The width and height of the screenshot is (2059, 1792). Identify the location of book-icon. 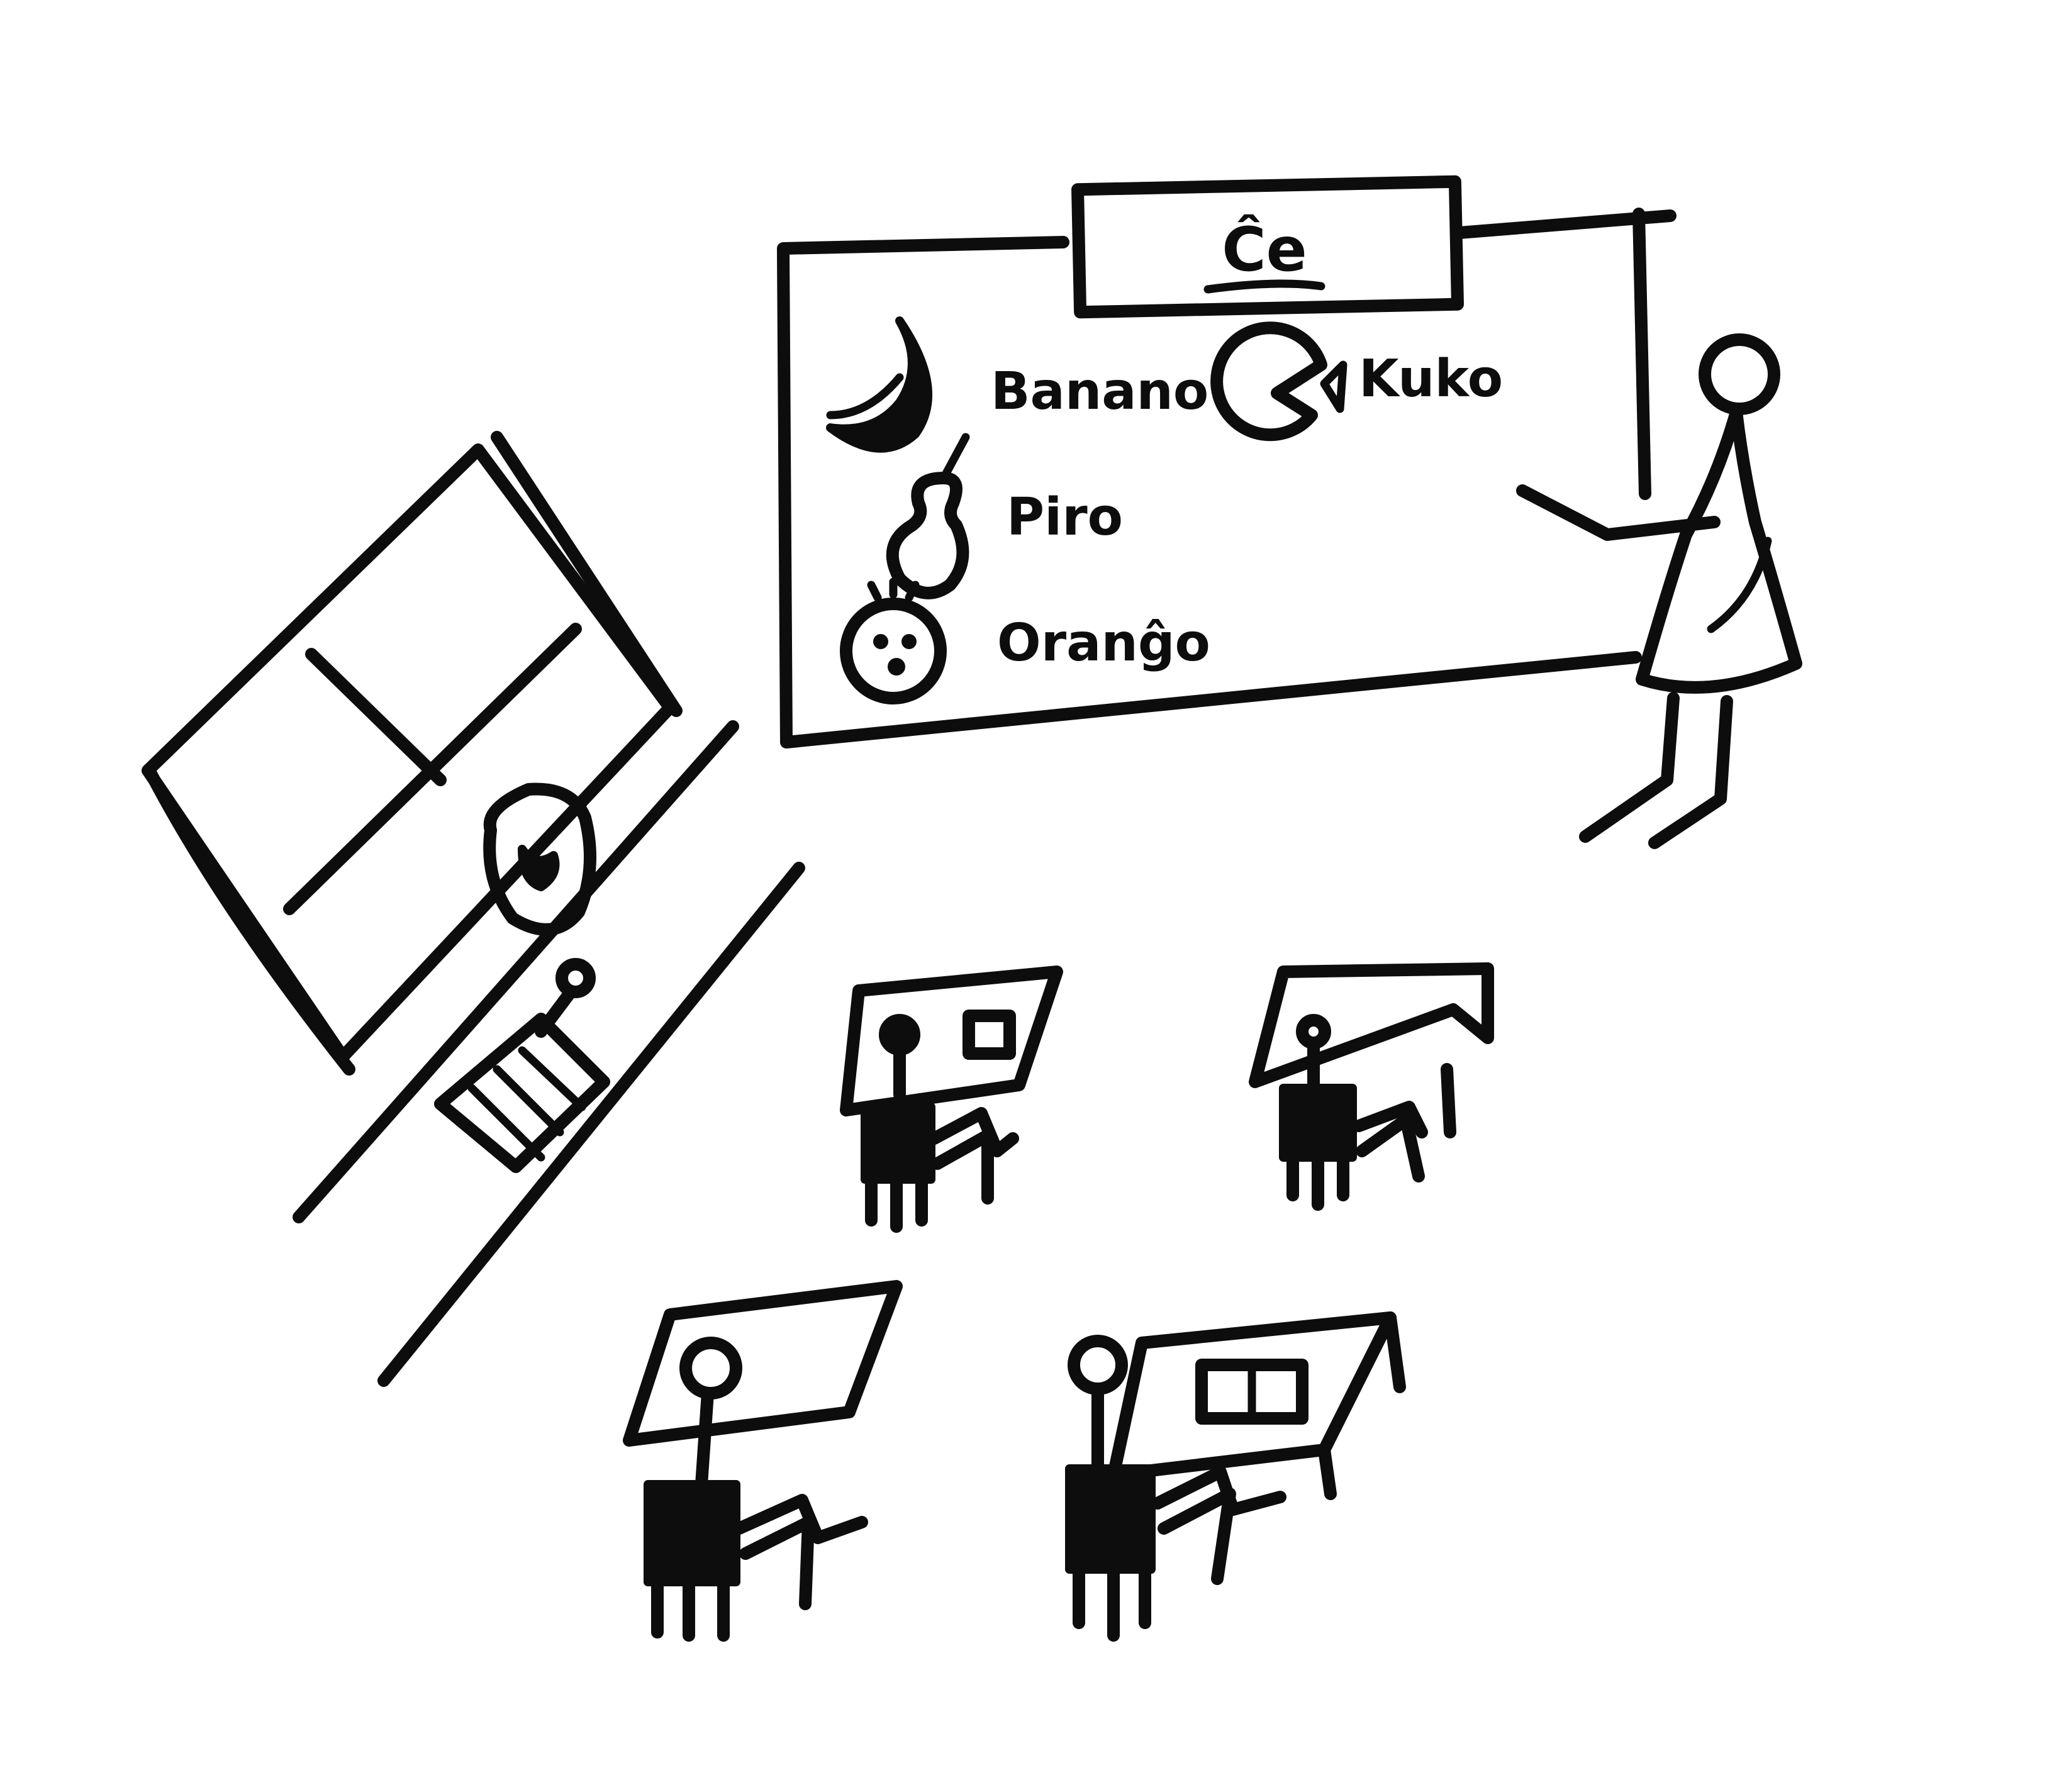
(990, 1035).